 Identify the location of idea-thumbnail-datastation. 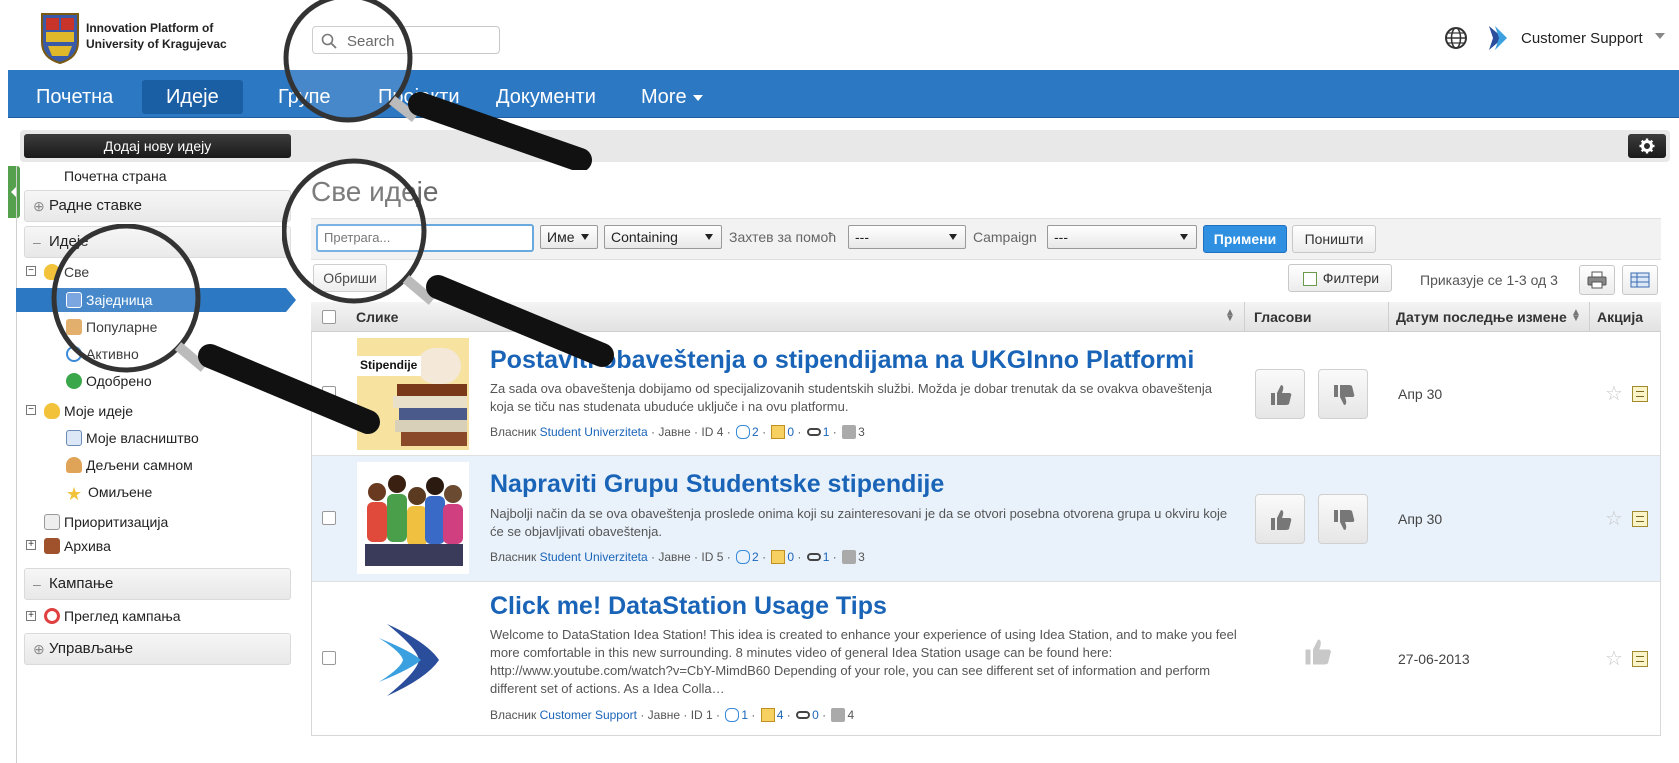
(413, 658).